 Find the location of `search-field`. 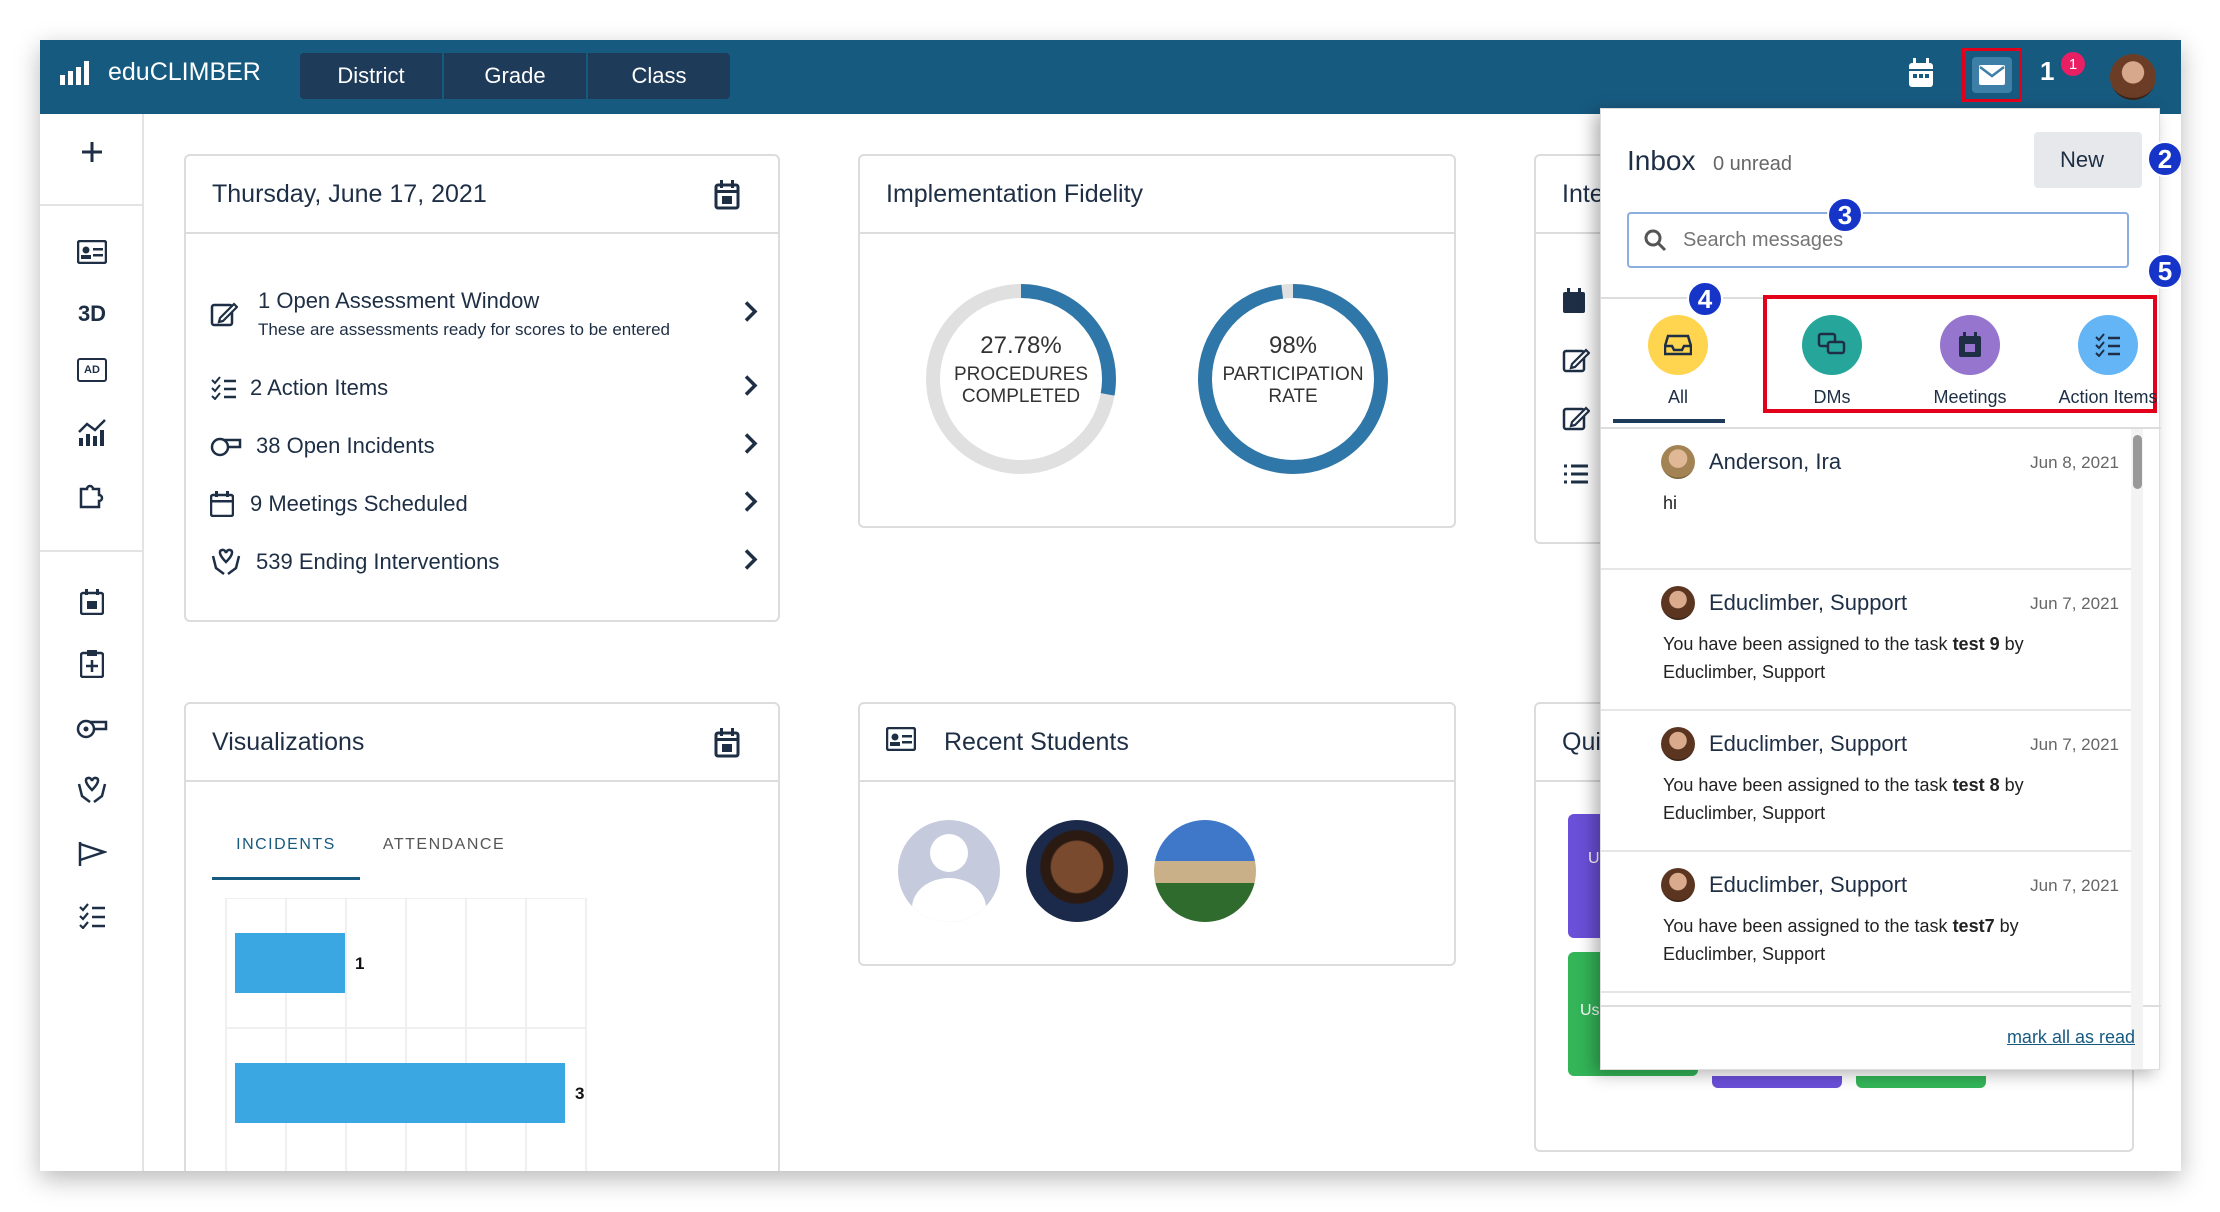

search-field is located at coordinates (1878, 240).